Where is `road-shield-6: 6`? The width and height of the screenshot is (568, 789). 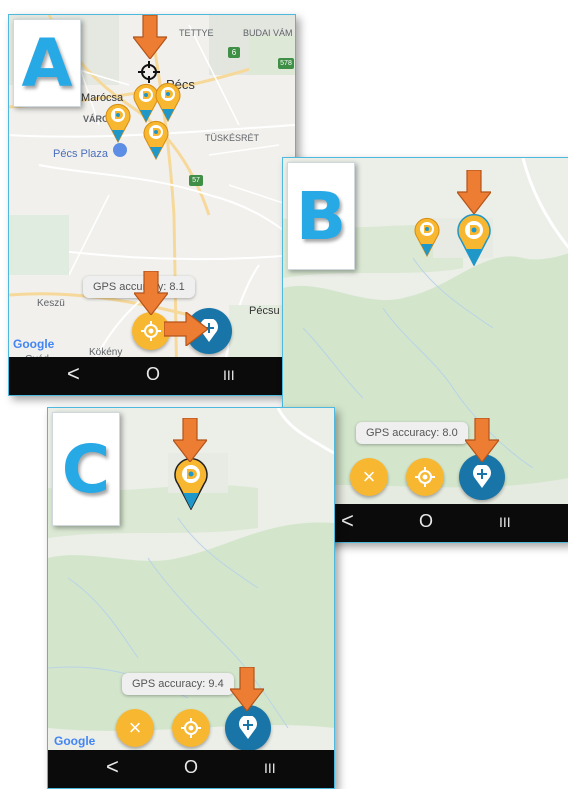 road-shield-6: 6 is located at coordinates (234, 52).